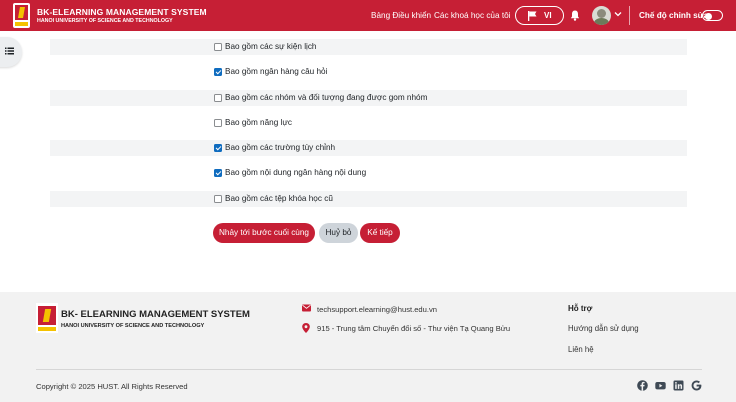  I want to click on course-index-toggle, so click(11, 52).